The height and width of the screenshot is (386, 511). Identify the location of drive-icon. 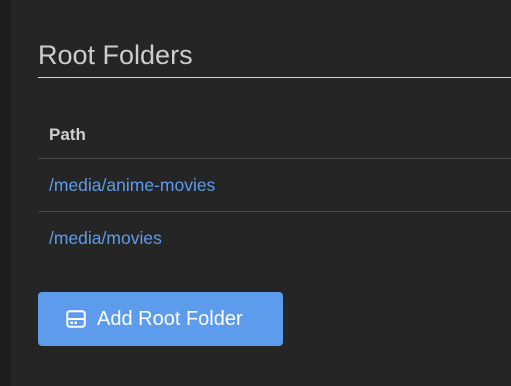
(76, 319).